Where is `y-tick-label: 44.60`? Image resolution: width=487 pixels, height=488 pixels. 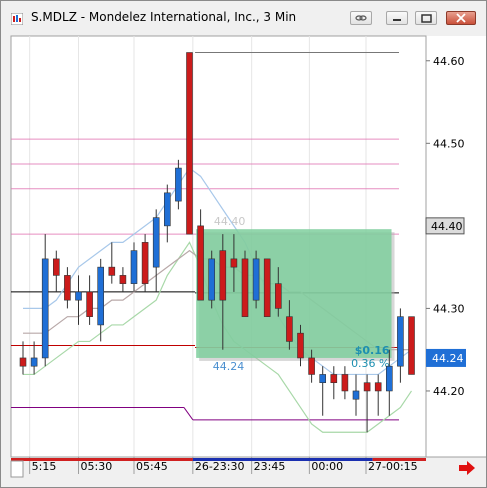
y-tick-label: 44.60 is located at coordinates (449, 61).